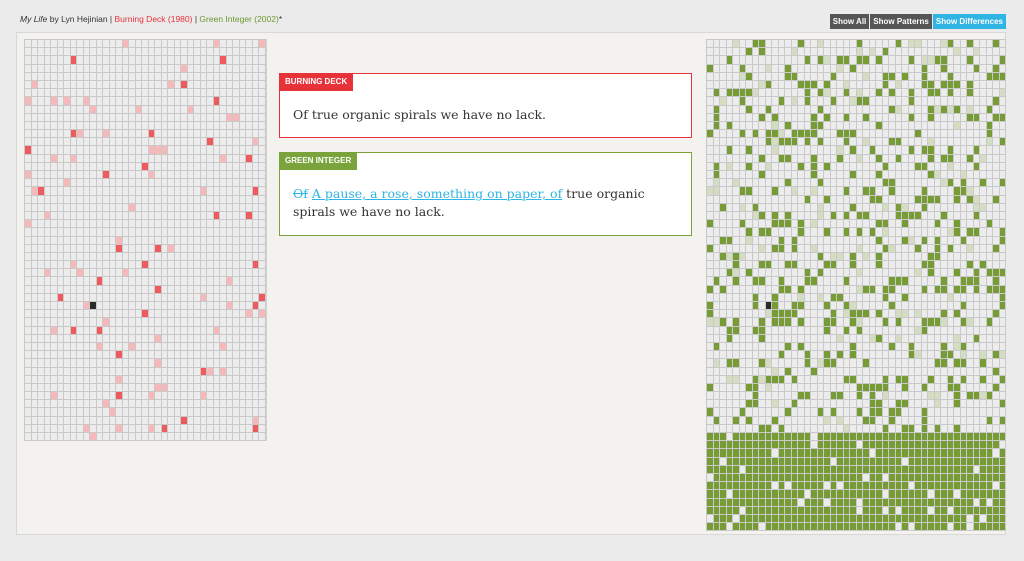 The height and width of the screenshot is (561, 1024). I want to click on show-all-button: Show All, so click(849, 21).